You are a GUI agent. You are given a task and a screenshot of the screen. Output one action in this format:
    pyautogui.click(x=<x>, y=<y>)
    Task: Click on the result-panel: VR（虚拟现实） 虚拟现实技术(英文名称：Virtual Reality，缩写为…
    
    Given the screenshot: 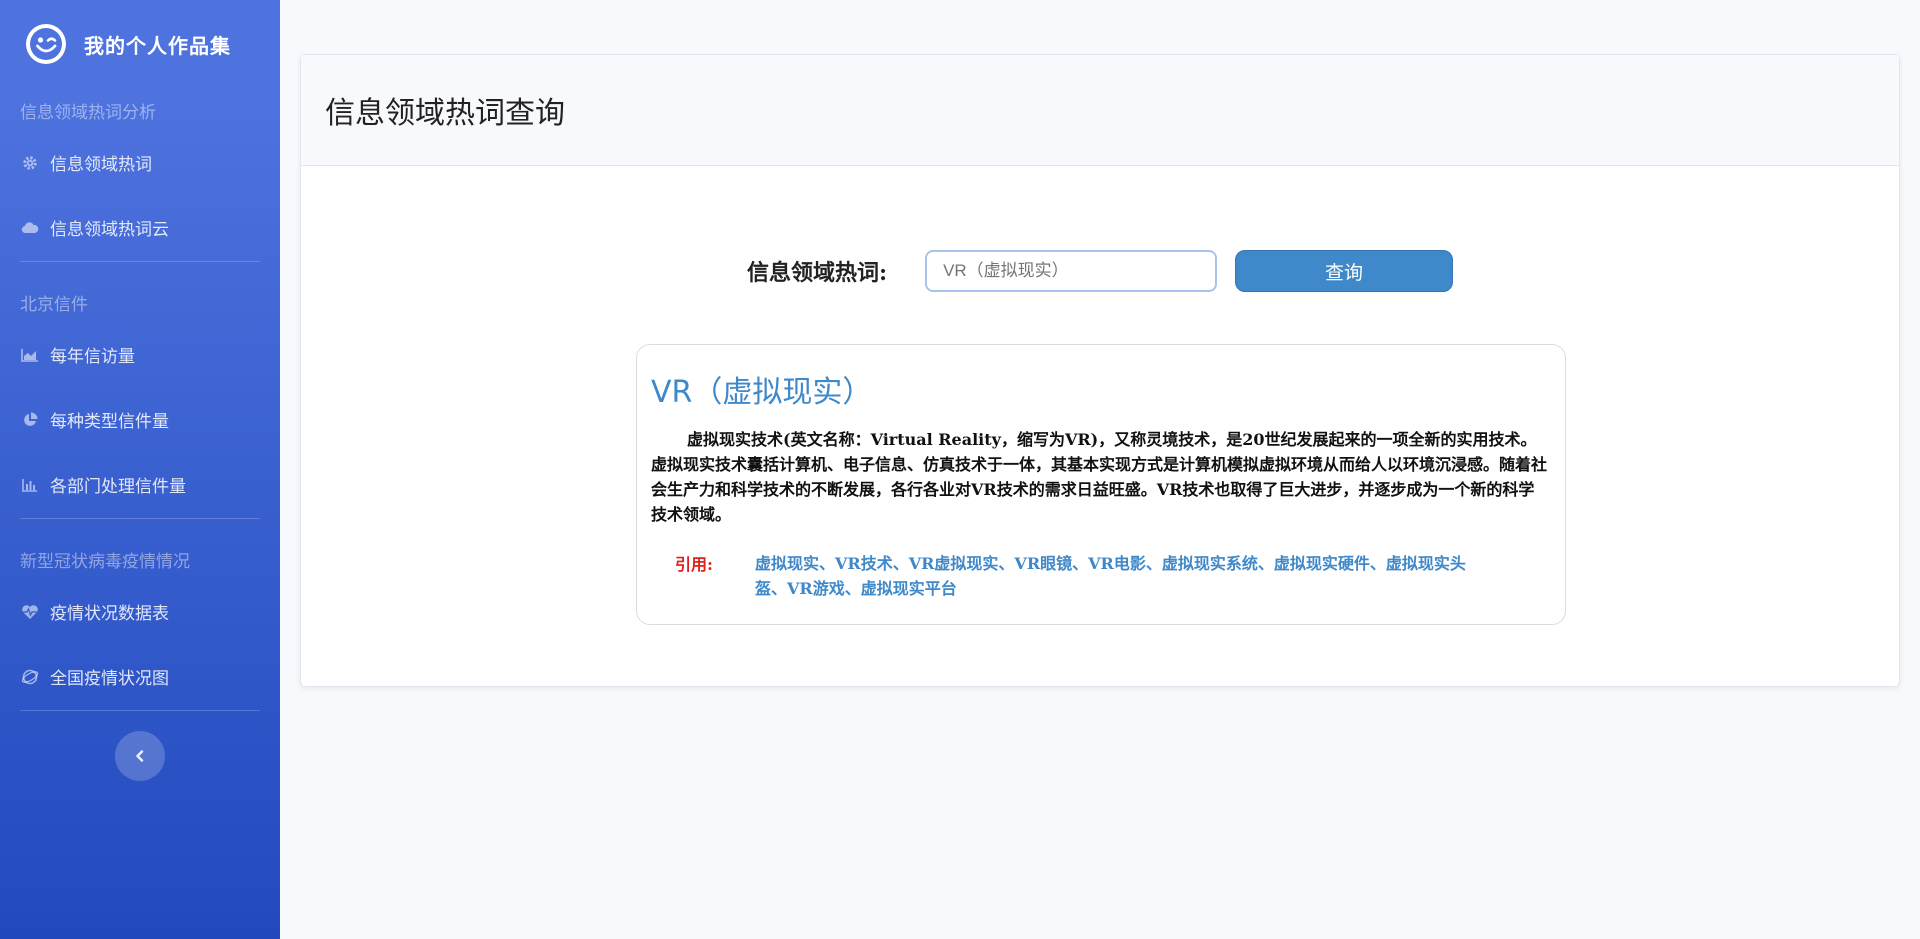 What is the action you would take?
    pyautogui.click(x=1101, y=484)
    